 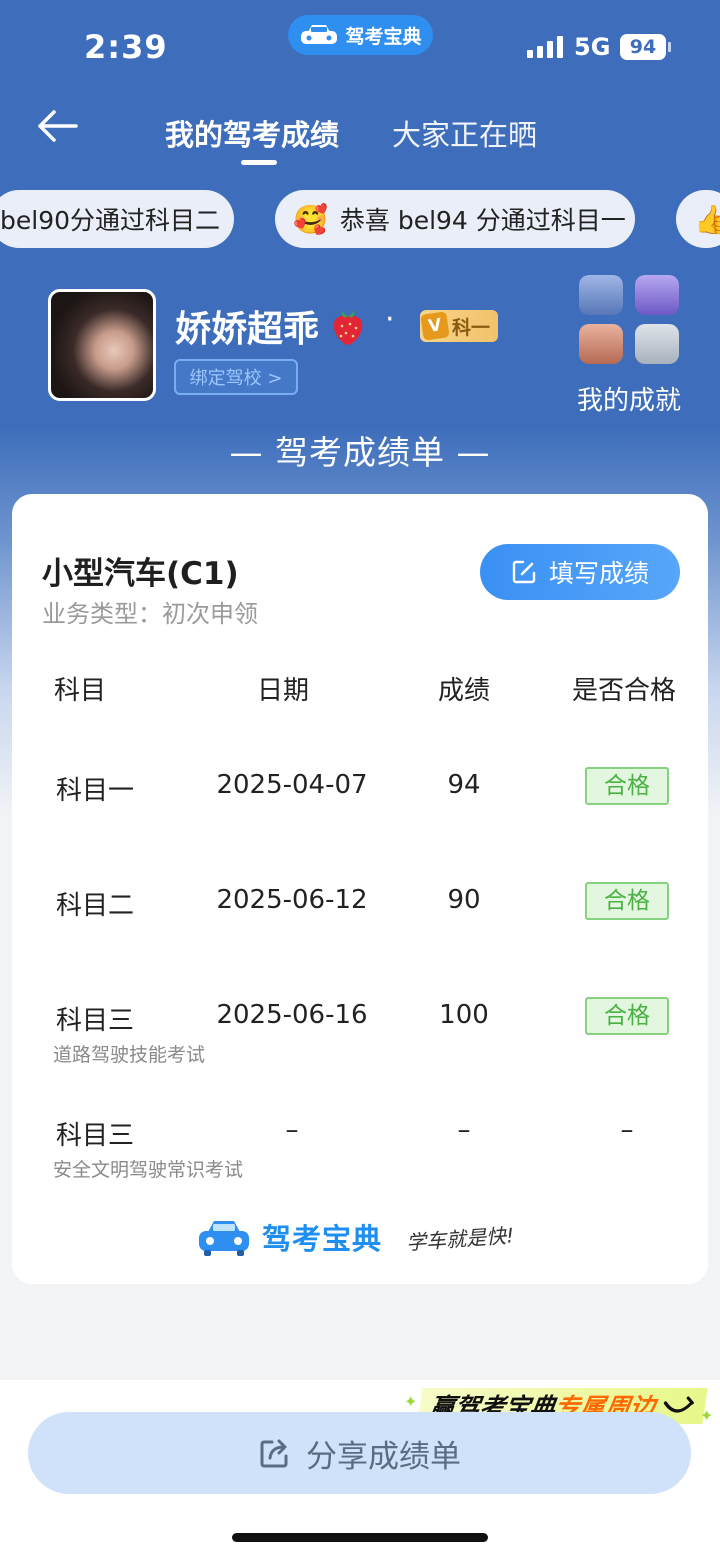 I want to click on tab-indicator, so click(x=259, y=162).